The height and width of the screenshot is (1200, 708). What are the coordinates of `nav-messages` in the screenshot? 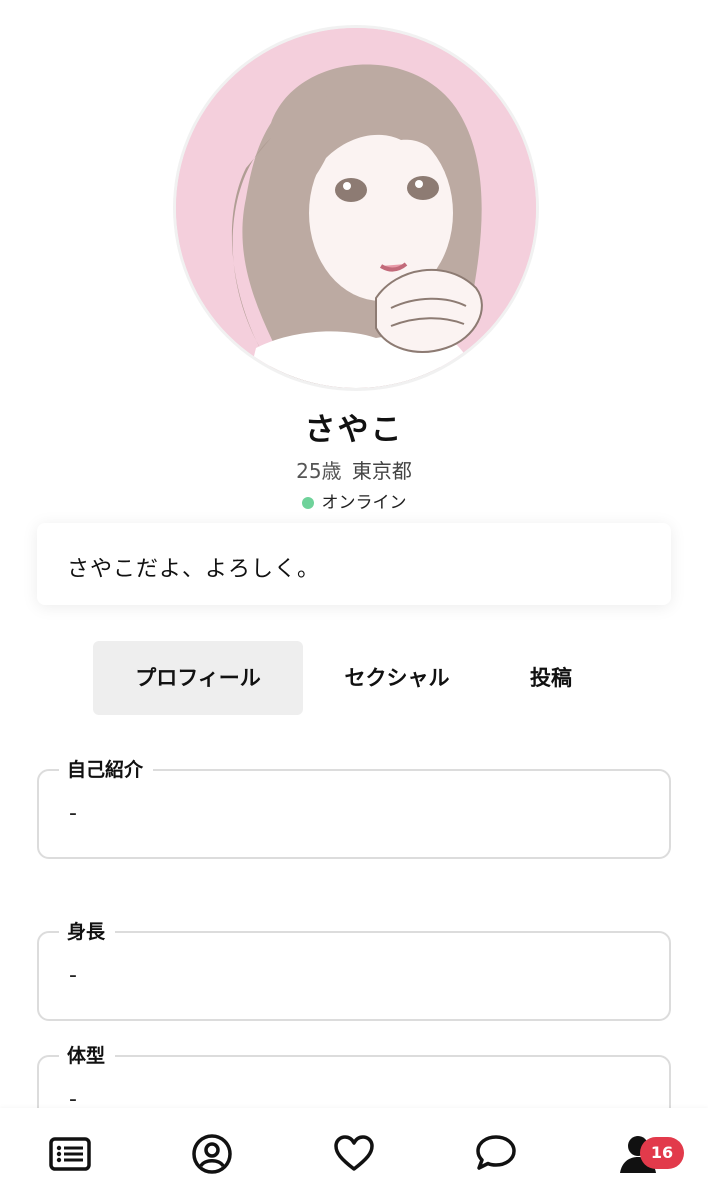 It's located at (496, 1154).